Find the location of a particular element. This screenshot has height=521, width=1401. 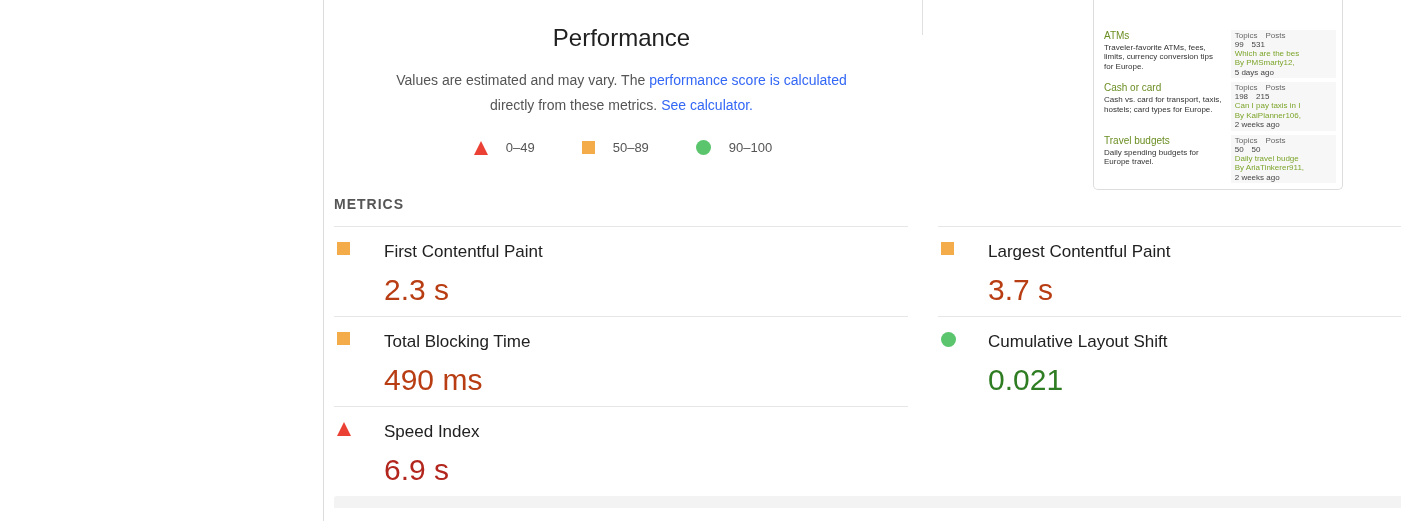

metric-value: 3.7 s is located at coordinates (1021, 290).